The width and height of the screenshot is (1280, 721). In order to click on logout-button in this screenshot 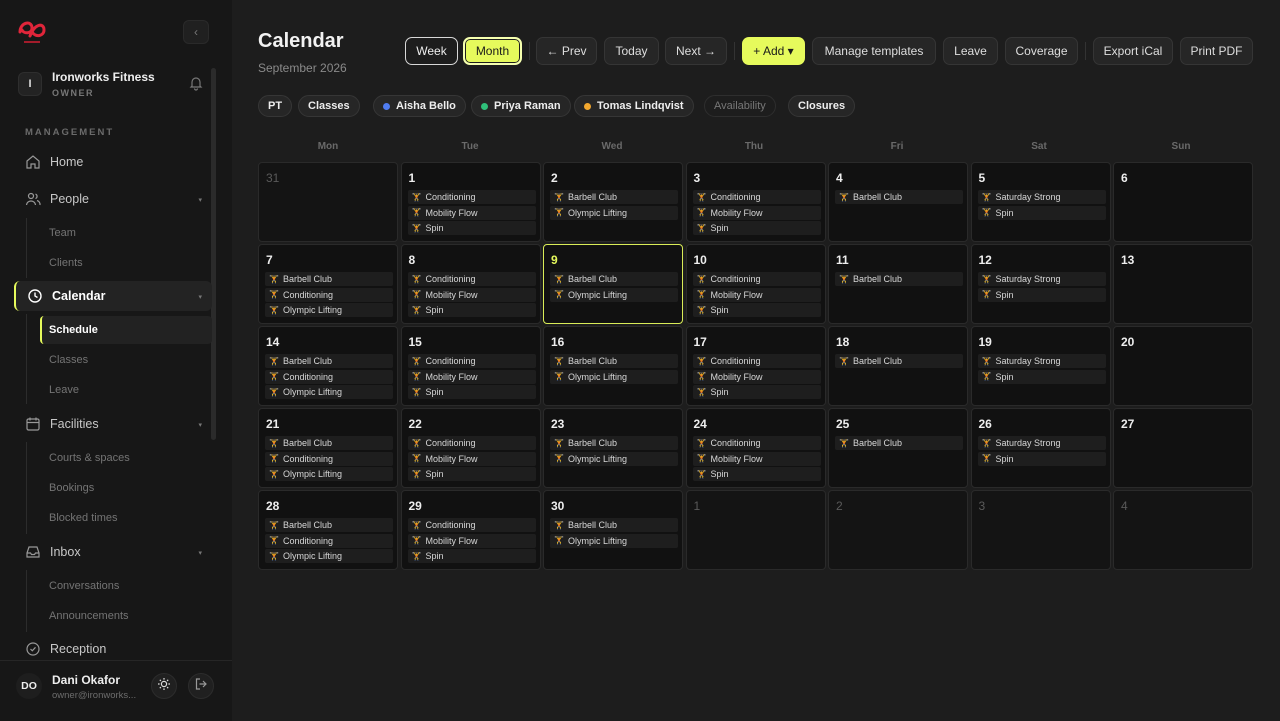, I will do `click(201, 686)`.